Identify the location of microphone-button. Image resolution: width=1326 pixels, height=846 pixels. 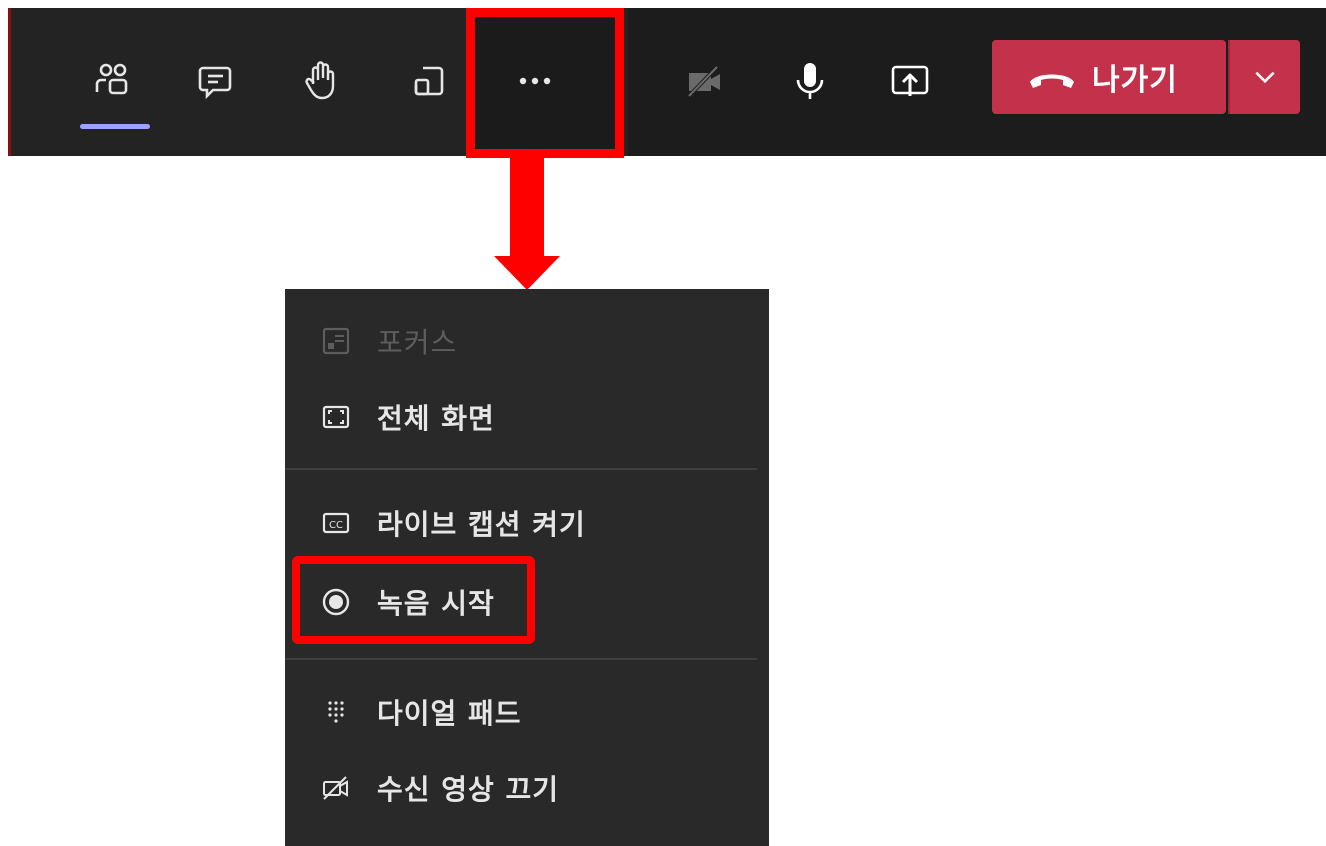
(810, 81).